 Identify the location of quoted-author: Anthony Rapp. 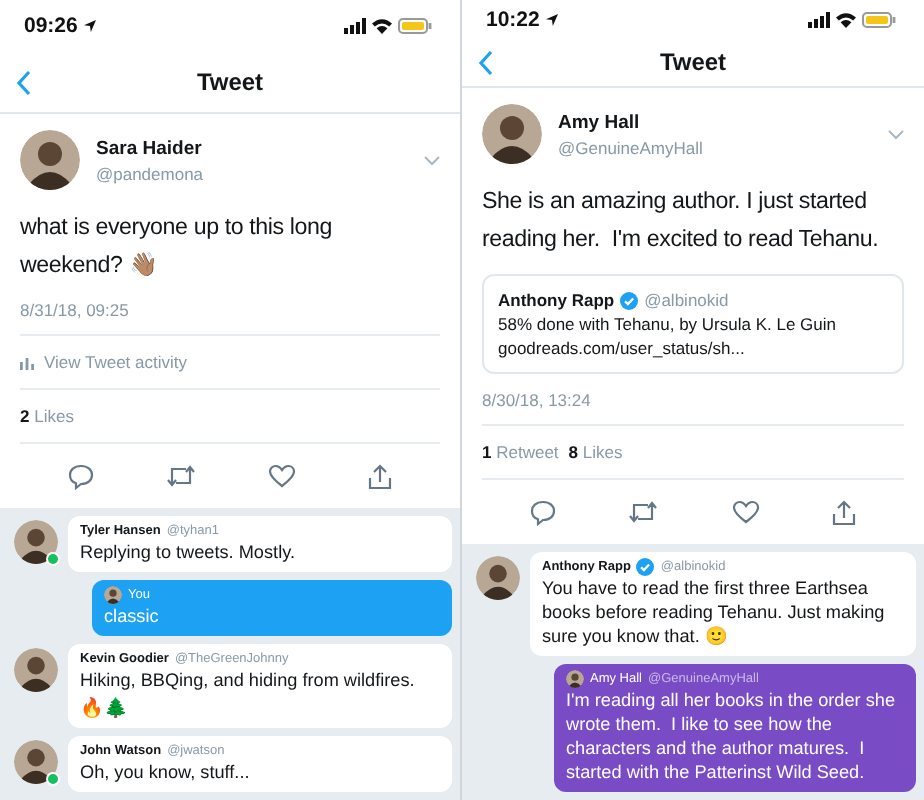
(556, 300).